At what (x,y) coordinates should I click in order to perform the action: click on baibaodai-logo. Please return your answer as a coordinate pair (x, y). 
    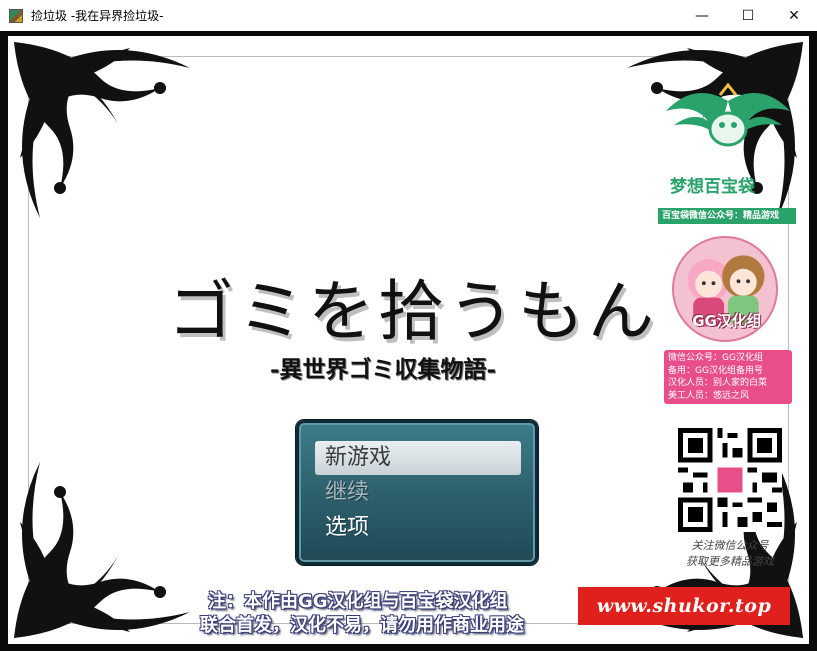
    Looking at the image, I should click on (728, 131).